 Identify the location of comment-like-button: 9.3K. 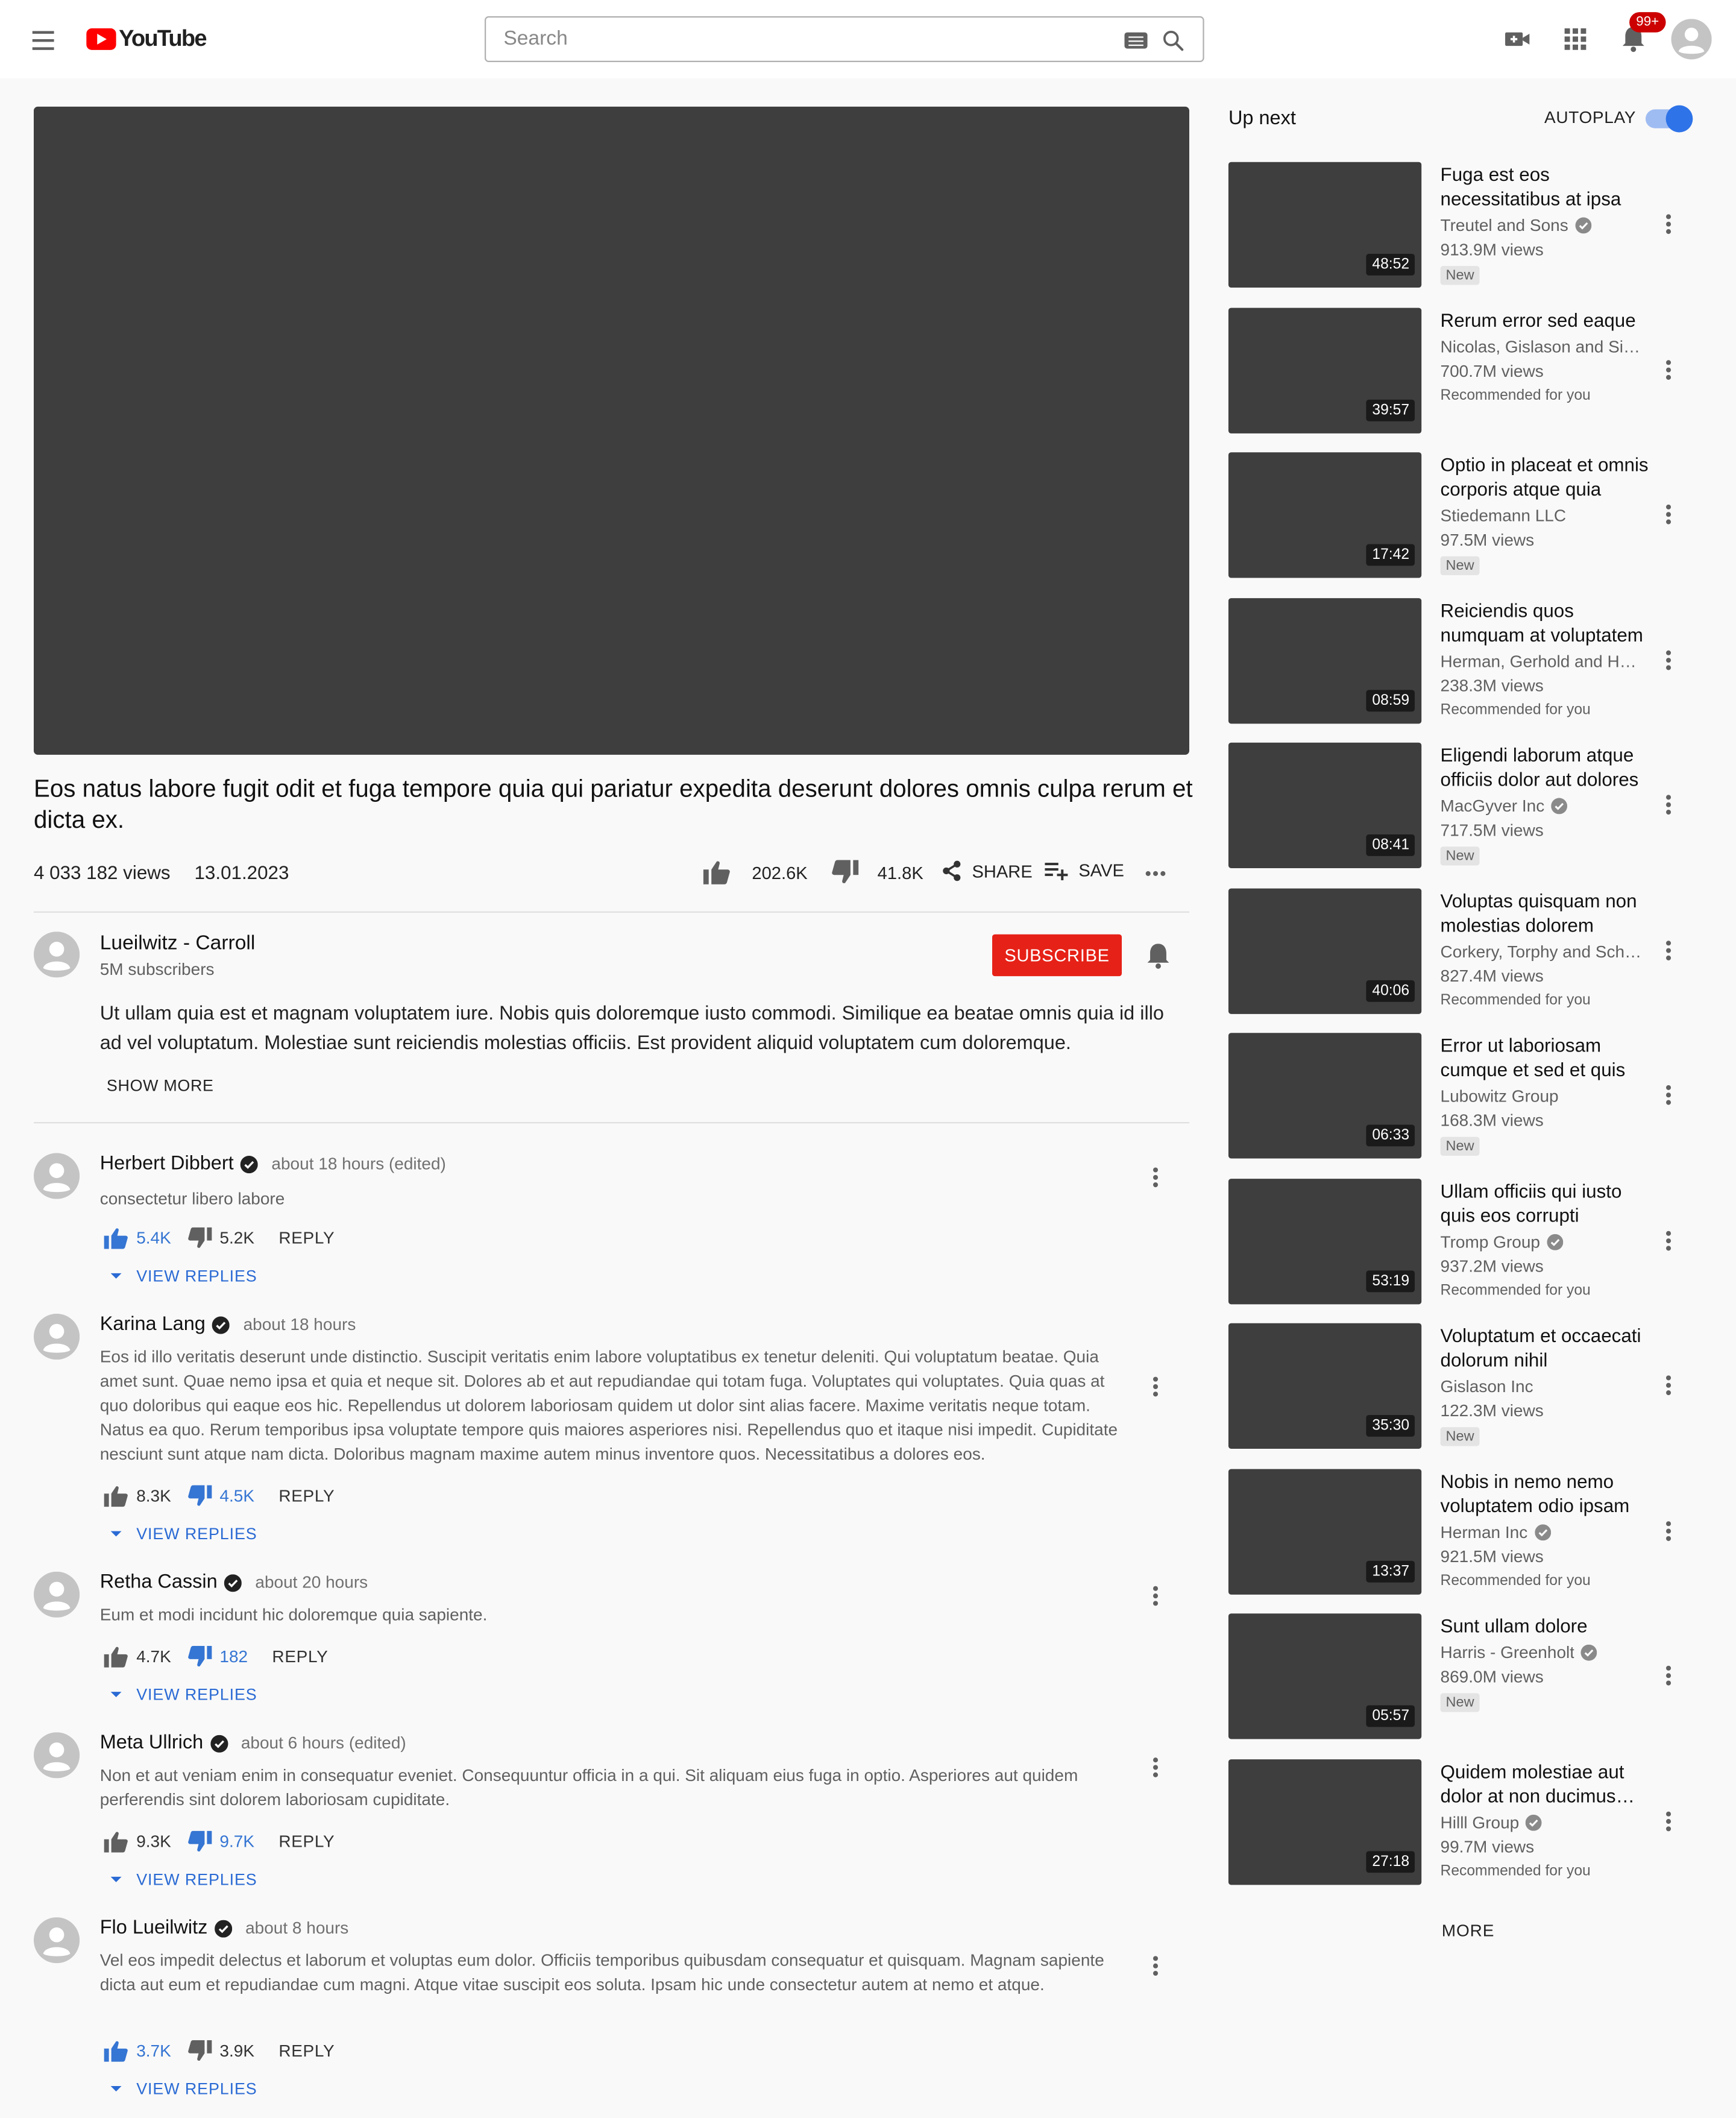
(137, 1842).